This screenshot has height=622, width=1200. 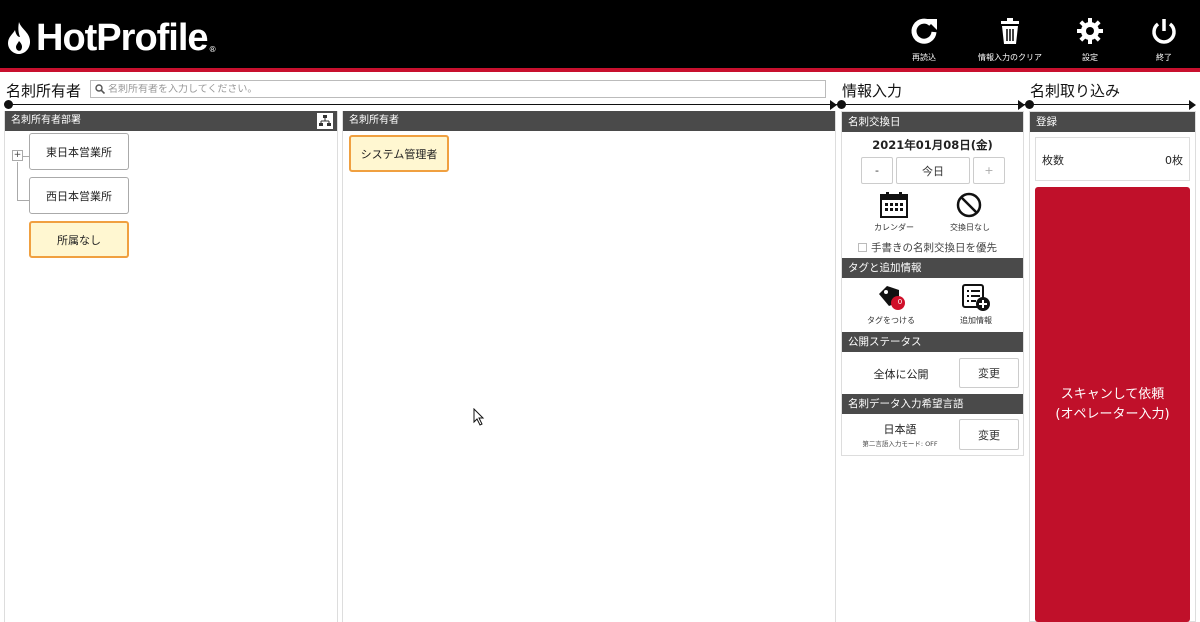 I want to click on calendar-button: カレンダー, so click(x=894, y=212).